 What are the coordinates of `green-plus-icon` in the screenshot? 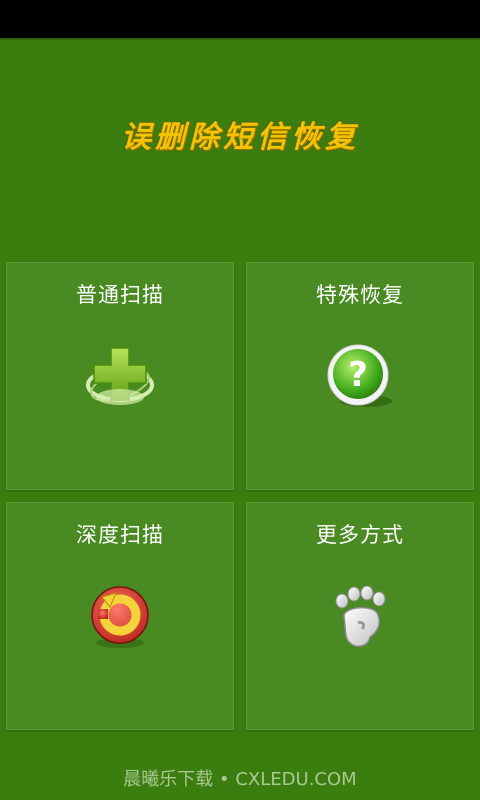 It's located at (120, 378).